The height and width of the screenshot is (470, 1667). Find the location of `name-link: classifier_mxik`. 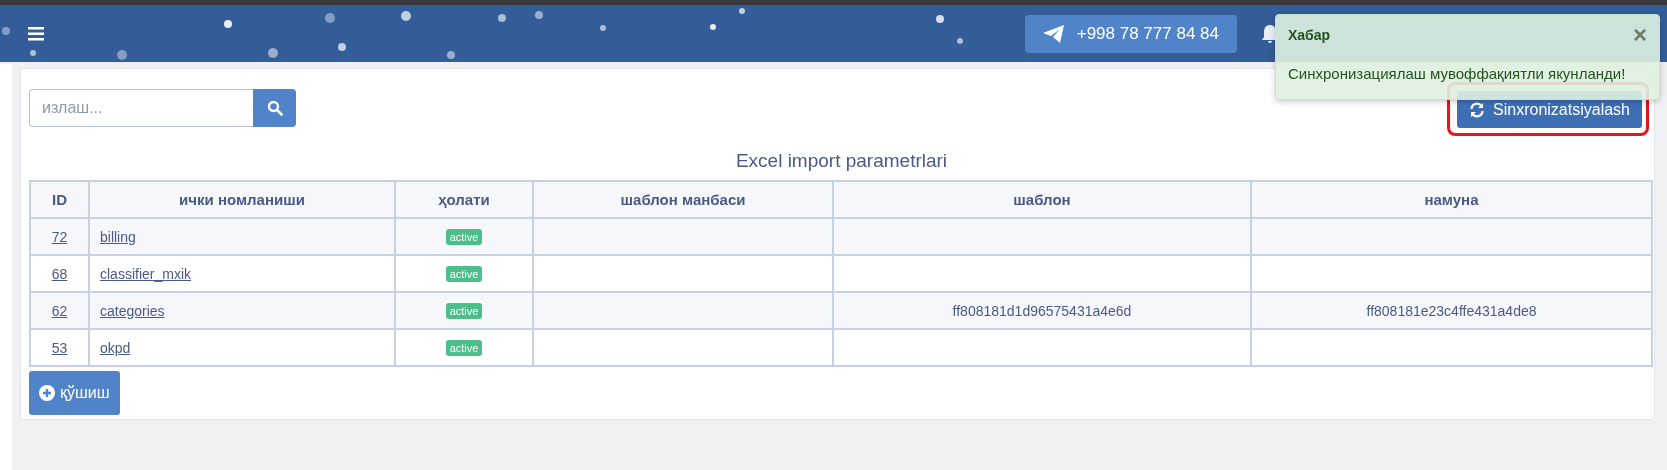

name-link: classifier_mxik is located at coordinates (145, 273).